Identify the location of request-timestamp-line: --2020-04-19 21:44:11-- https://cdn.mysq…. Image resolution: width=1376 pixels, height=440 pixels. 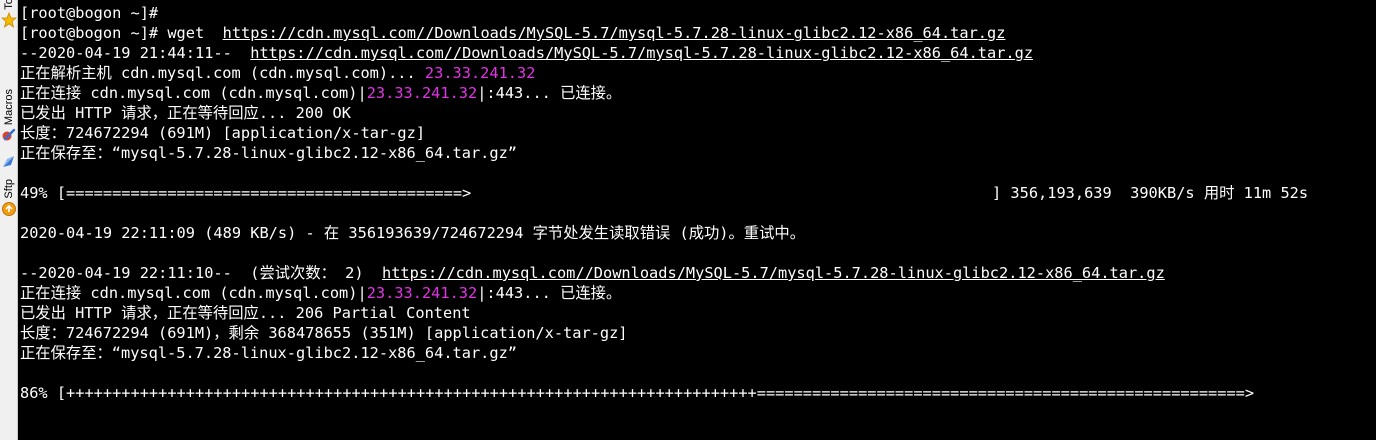
(527, 53).